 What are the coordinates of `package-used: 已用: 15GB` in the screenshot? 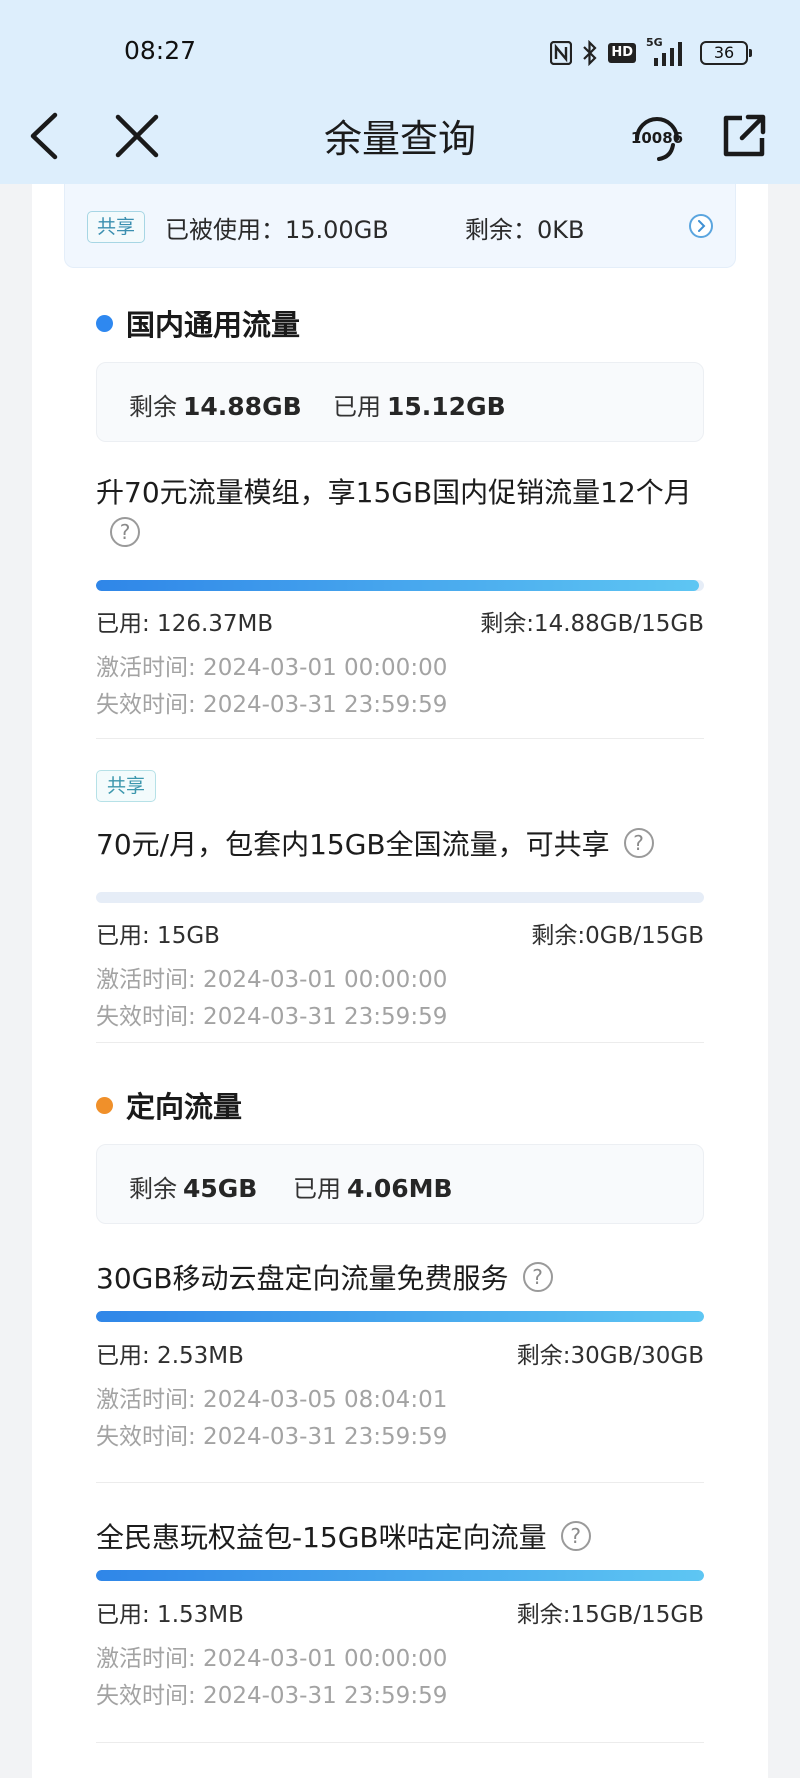 It's located at (158, 936).